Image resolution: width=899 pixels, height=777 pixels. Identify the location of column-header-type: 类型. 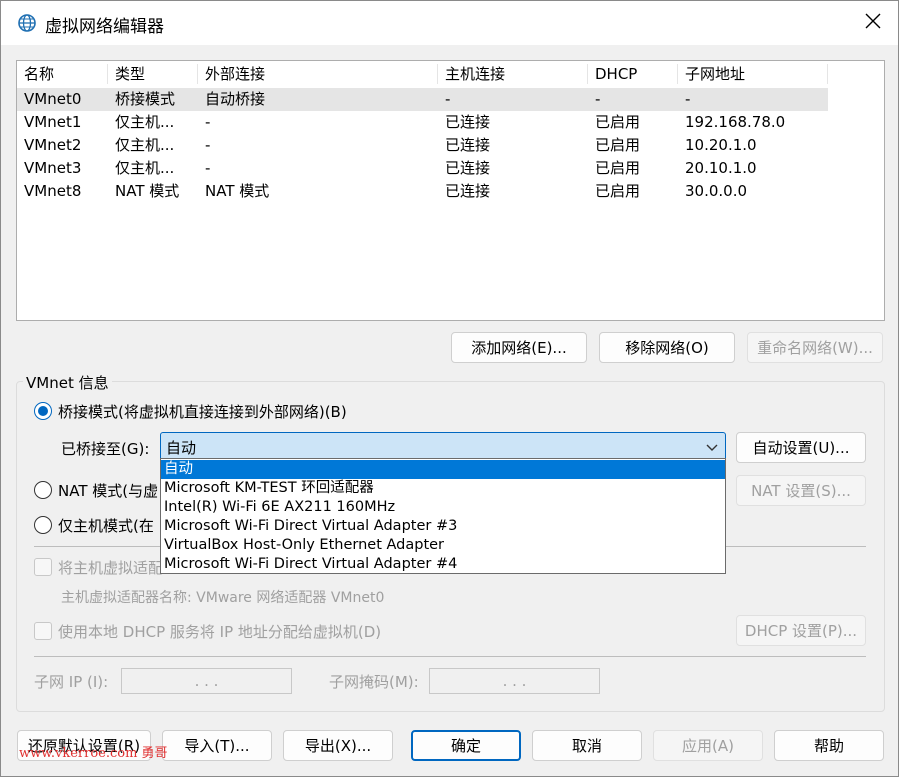
(153, 74).